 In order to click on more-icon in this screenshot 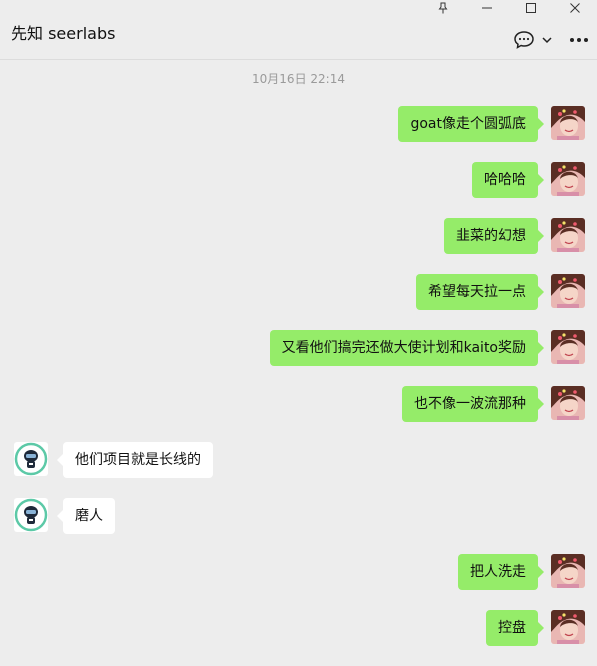, I will do `click(579, 40)`.